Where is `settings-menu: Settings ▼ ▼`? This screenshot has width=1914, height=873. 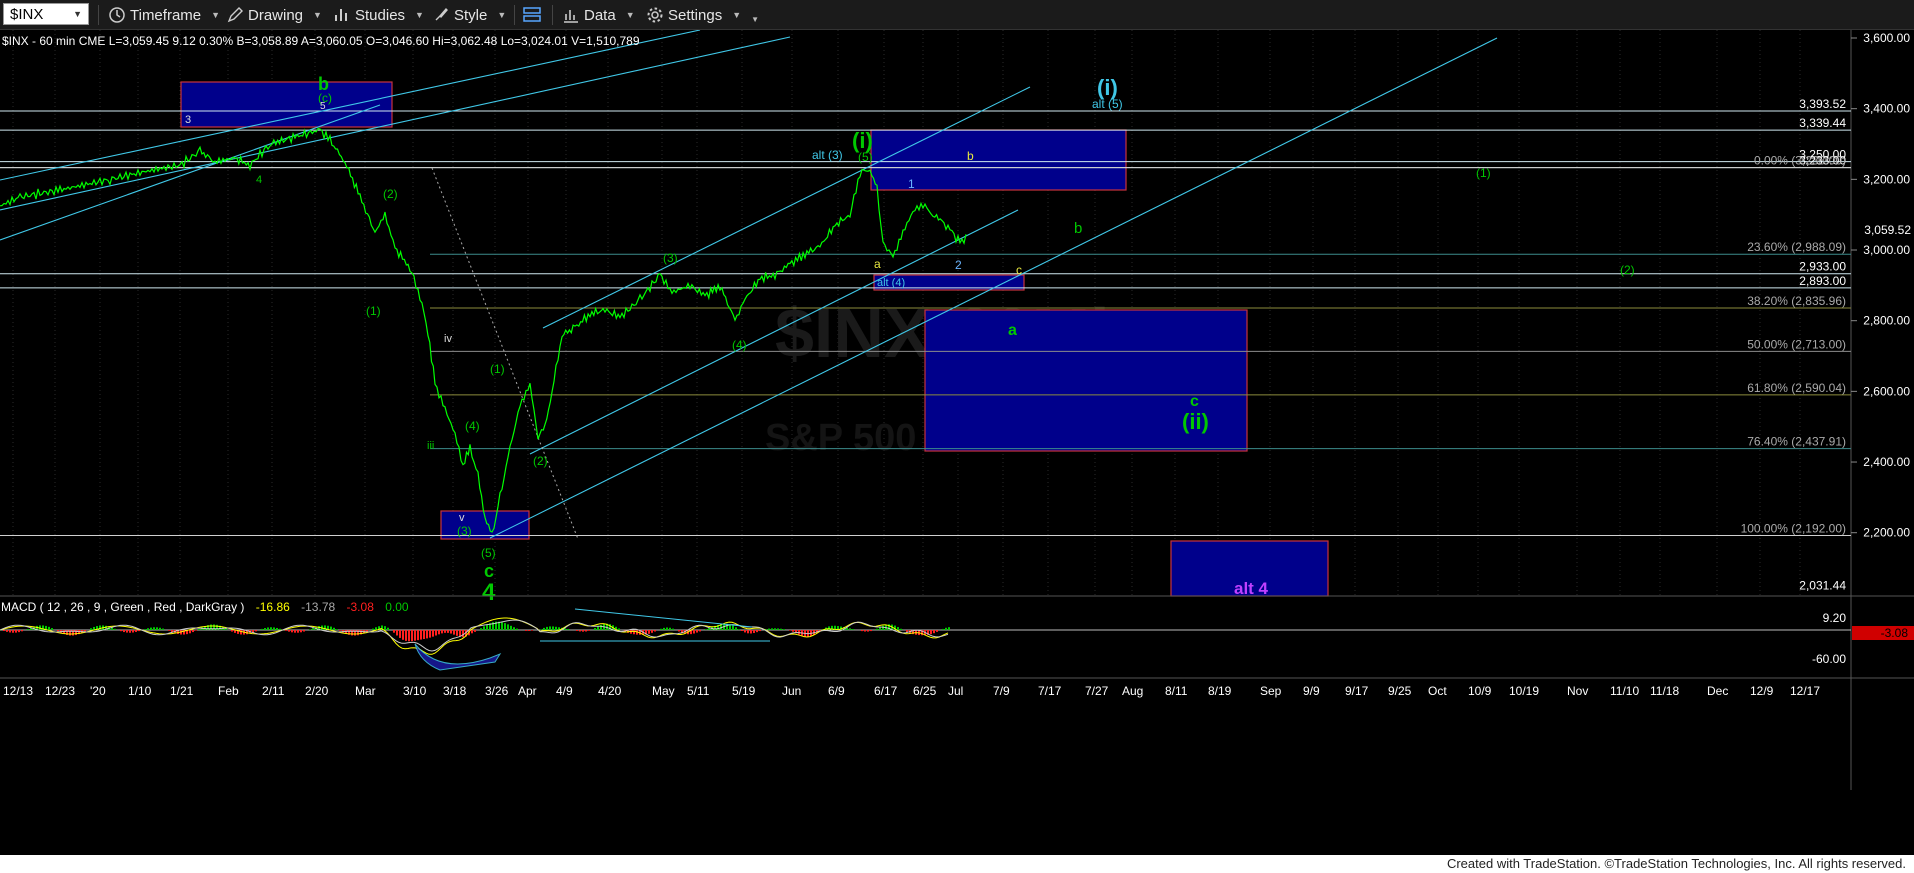 settings-menu: Settings ▼ ▼ is located at coordinates (702, 15).